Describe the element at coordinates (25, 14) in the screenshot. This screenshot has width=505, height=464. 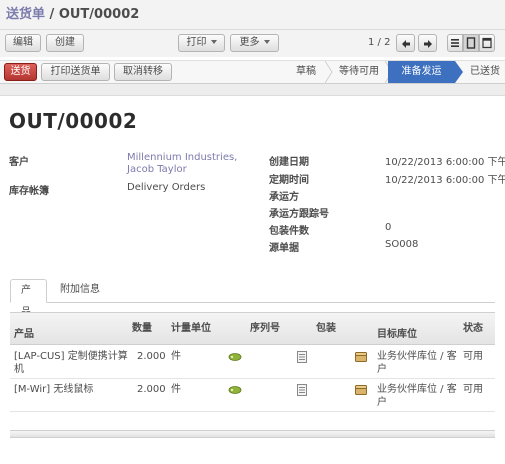
I see `breadcrumb-parent-link: 送货单` at that location.